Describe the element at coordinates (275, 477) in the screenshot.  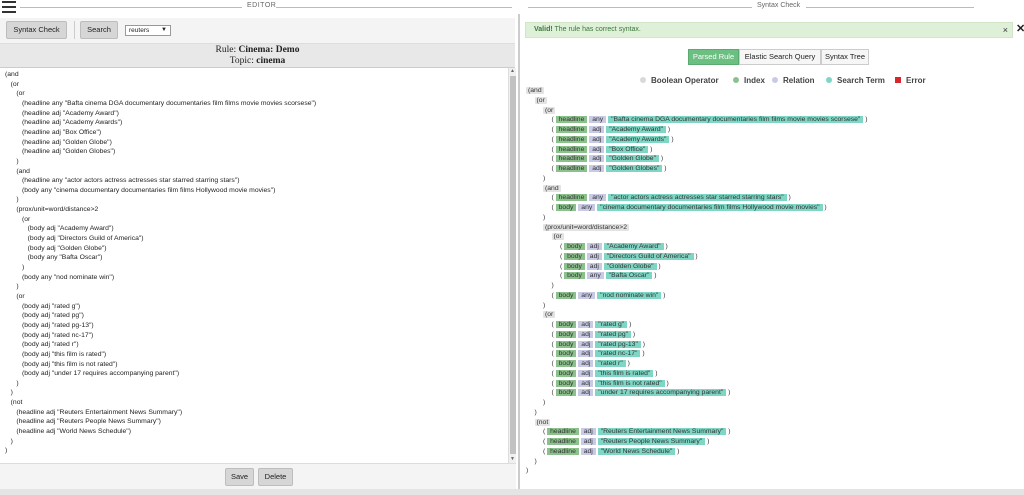
I see `delete-button: Delete` at that location.